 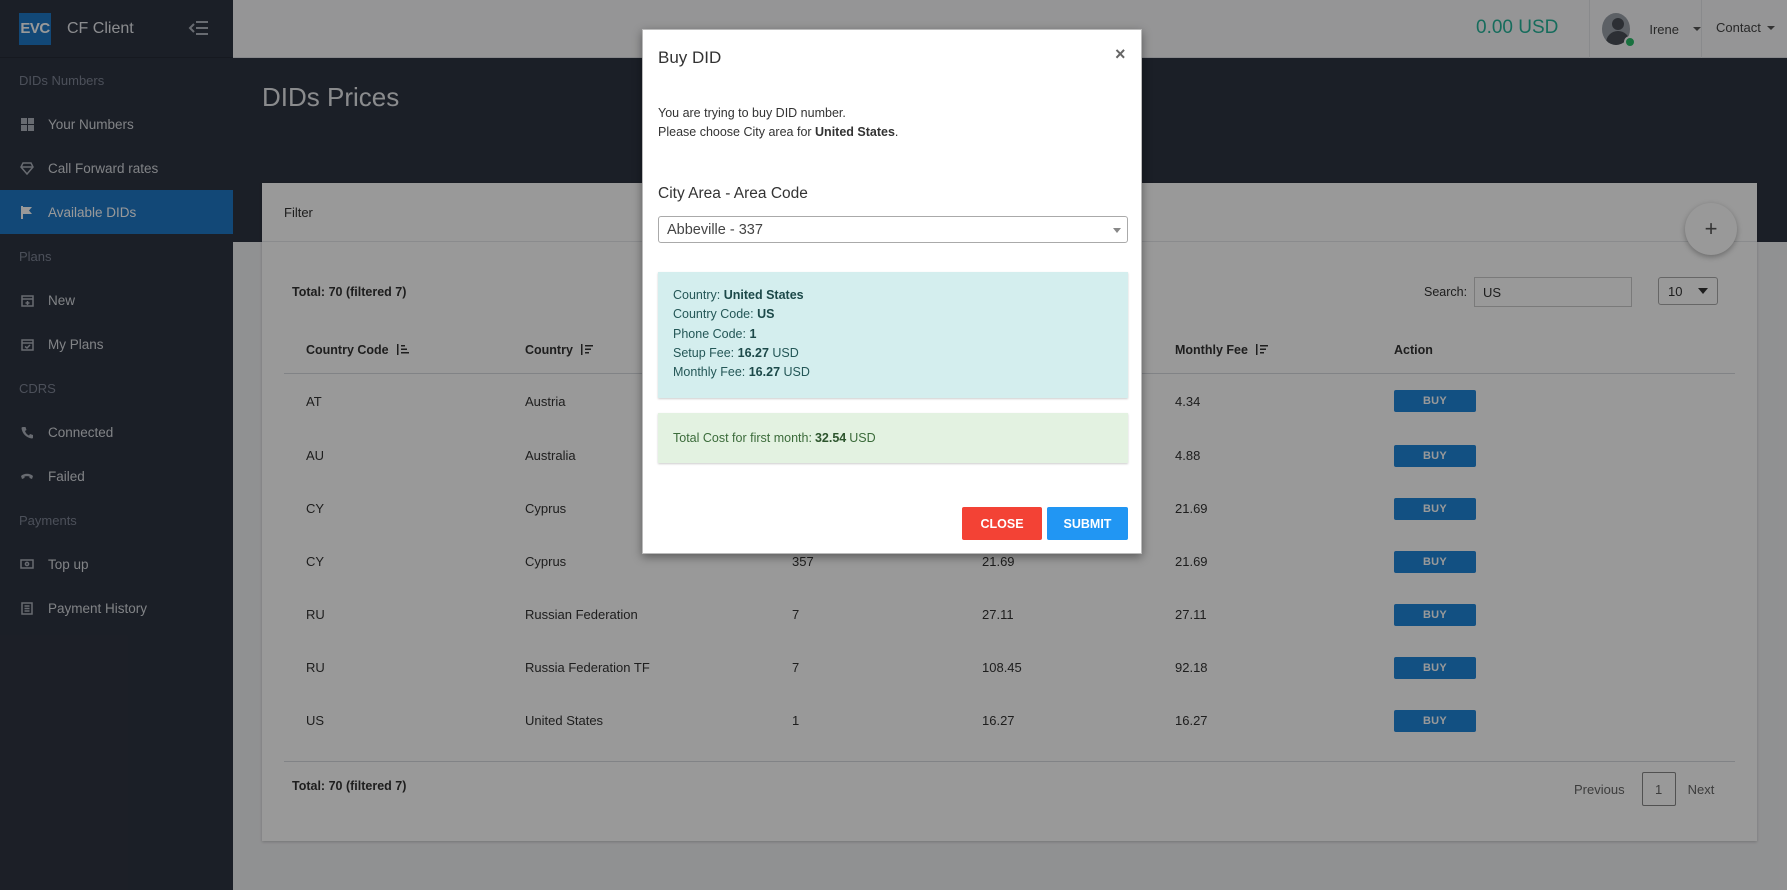 What do you see at coordinates (1120, 54) in the screenshot?
I see `close-icon: ×` at bounding box center [1120, 54].